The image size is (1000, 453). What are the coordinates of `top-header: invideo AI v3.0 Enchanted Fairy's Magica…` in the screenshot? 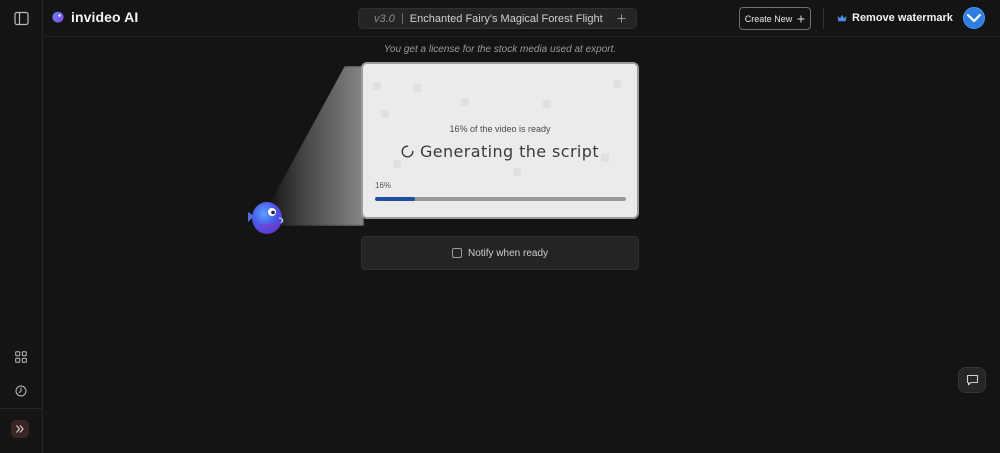 It's located at (521, 18).